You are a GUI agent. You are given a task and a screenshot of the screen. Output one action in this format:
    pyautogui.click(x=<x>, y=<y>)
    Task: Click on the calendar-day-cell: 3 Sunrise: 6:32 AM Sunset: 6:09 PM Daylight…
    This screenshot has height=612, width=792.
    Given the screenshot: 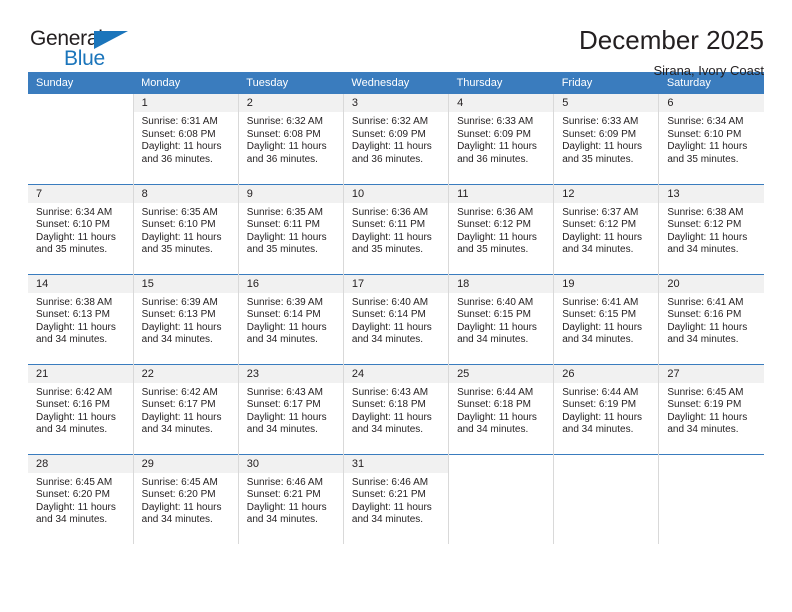 What is the action you would take?
    pyautogui.click(x=396, y=139)
    